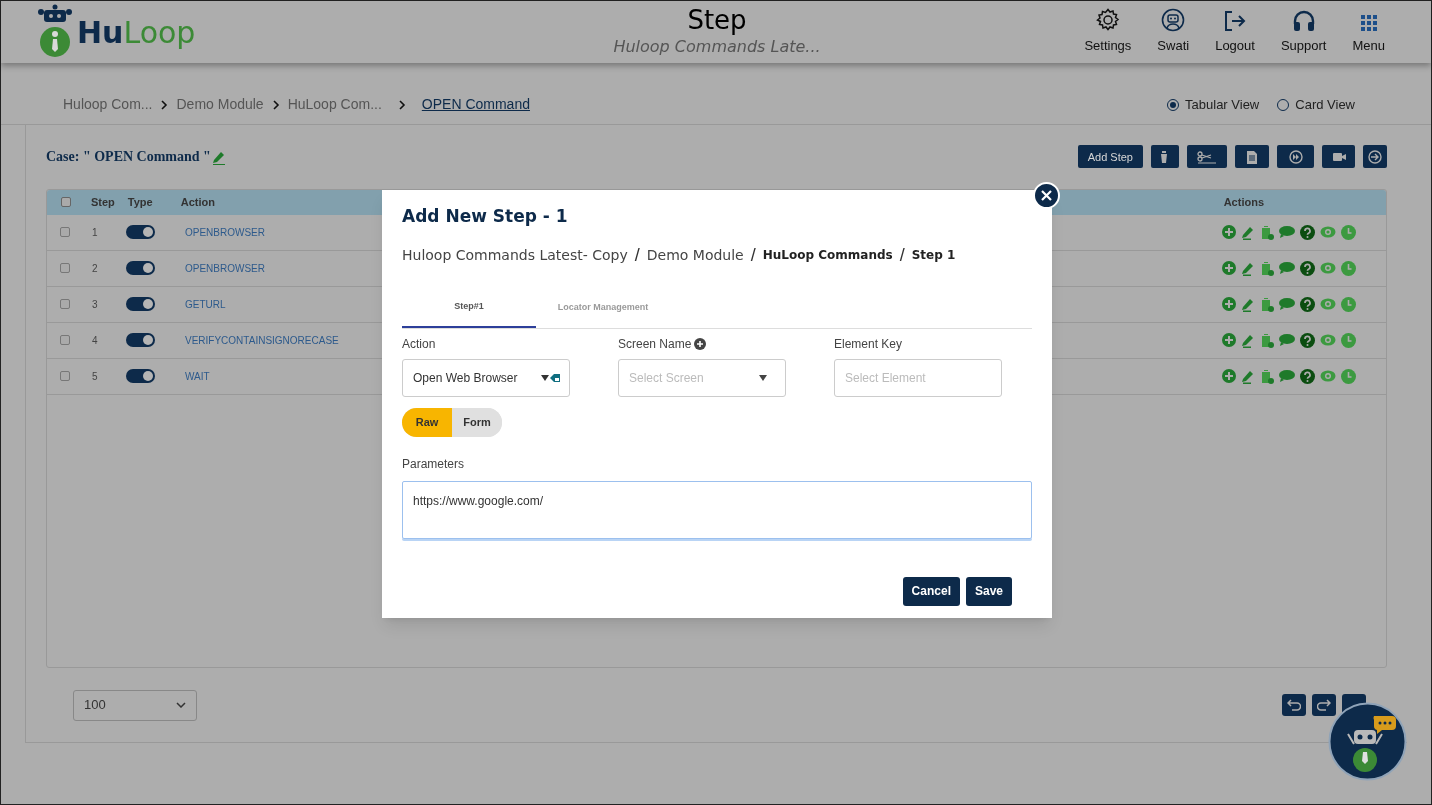 Image resolution: width=1432 pixels, height=805 pixels. Describe the element at coordinates (700, 343) in the screenshot. I see `add-icon` at that location.